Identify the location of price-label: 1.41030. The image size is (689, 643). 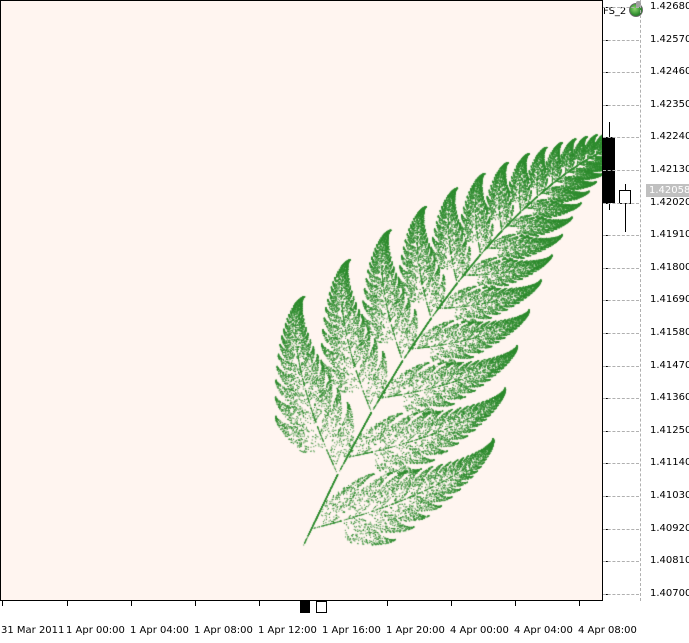
(669, 495).